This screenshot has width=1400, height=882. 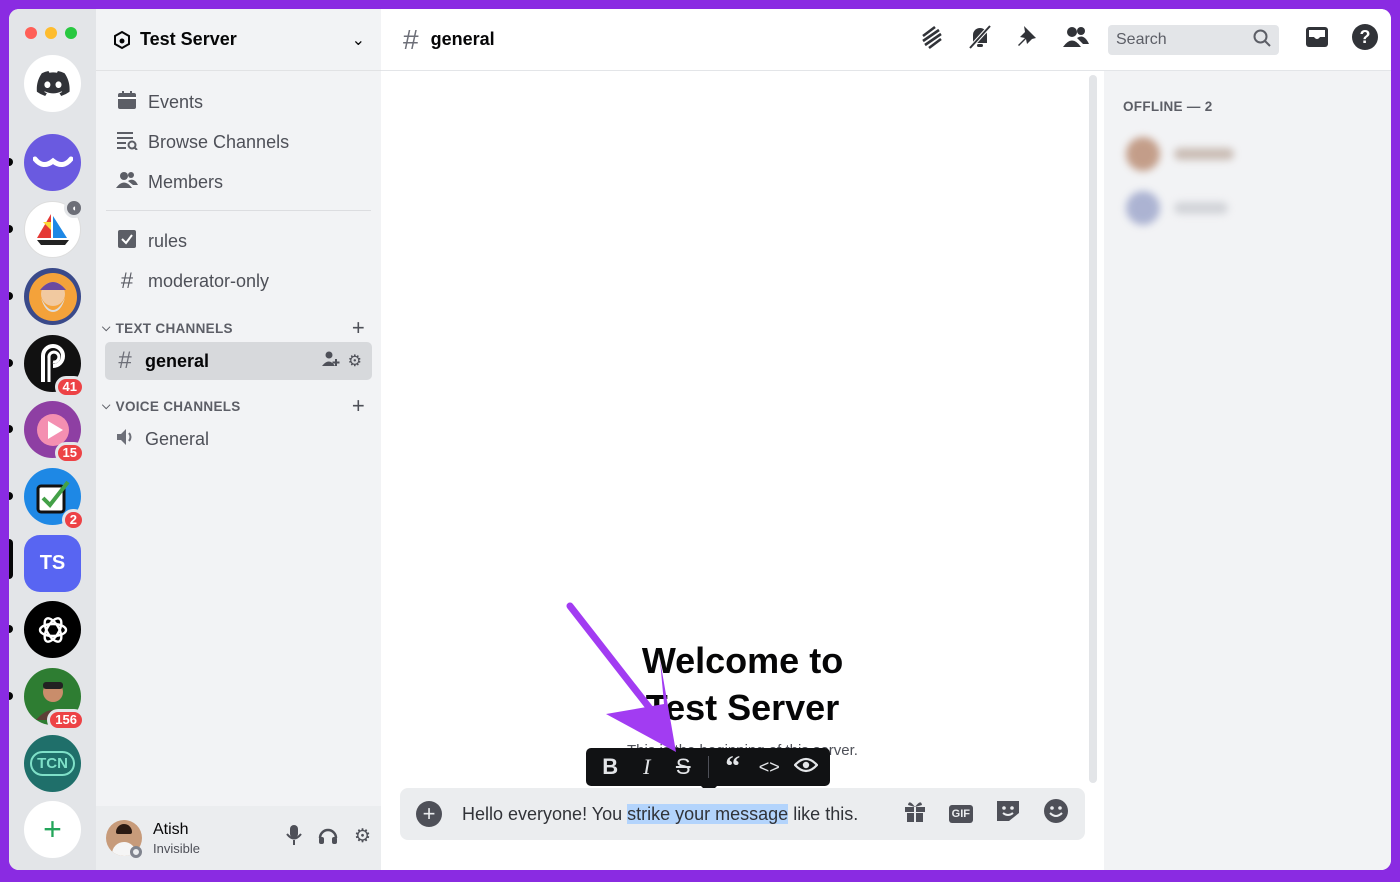 I want to click on user-status: Invisible, so click(x=176, y=848).